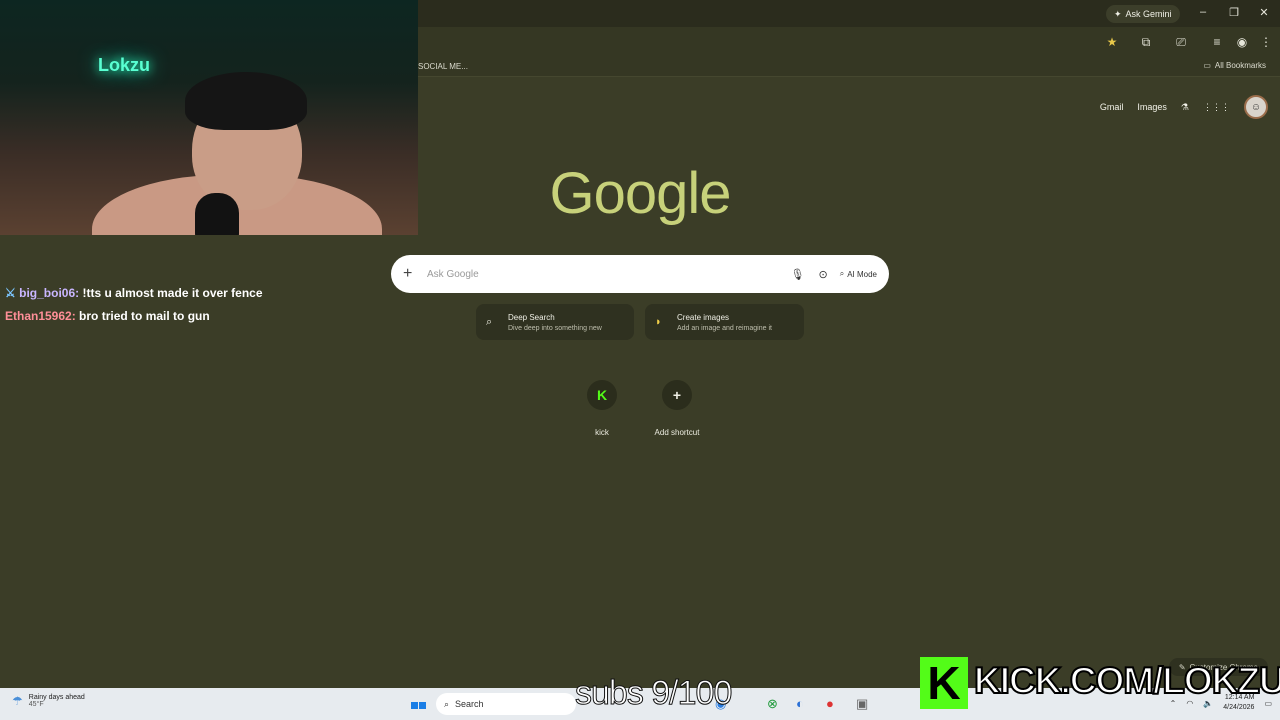 This screenshot has width=1280, height=720. Describe the element at coordinates (1240, 65) in the screenshot. I see `all-bookmarks-label: All Bookmarks` at that location.